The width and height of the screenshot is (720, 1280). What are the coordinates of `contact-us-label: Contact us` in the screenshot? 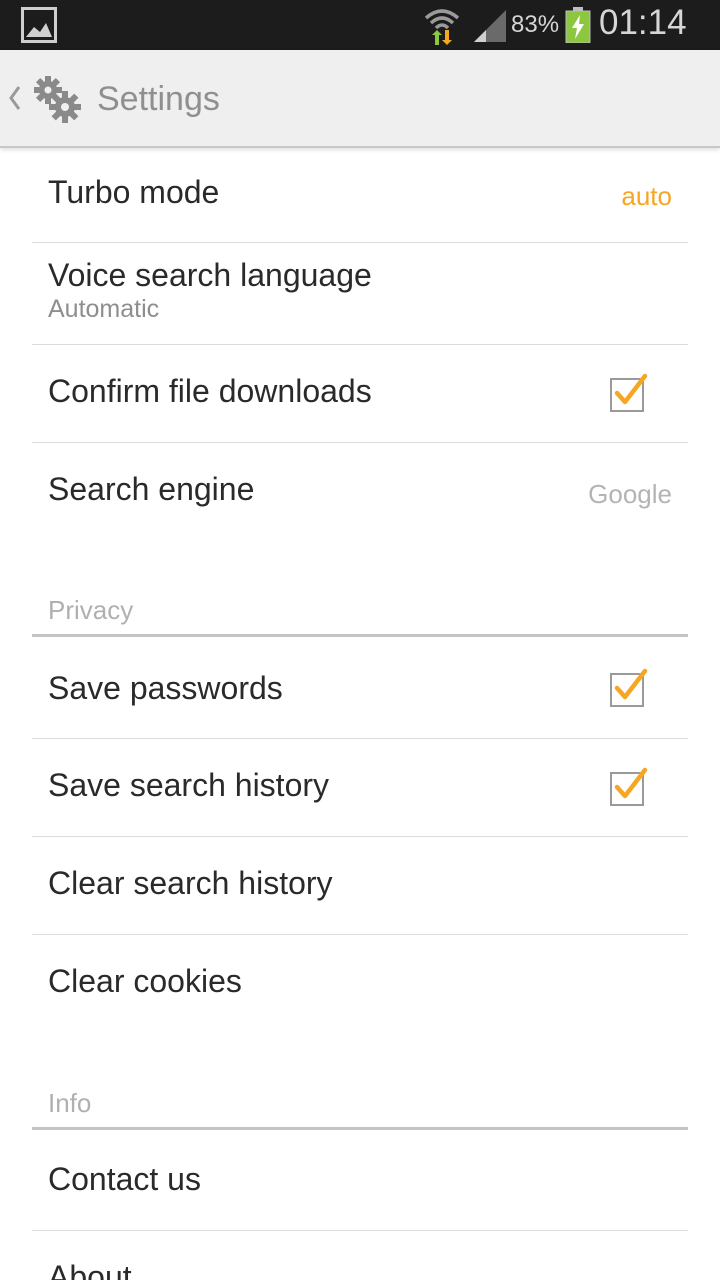 It's located at (124, 1179).